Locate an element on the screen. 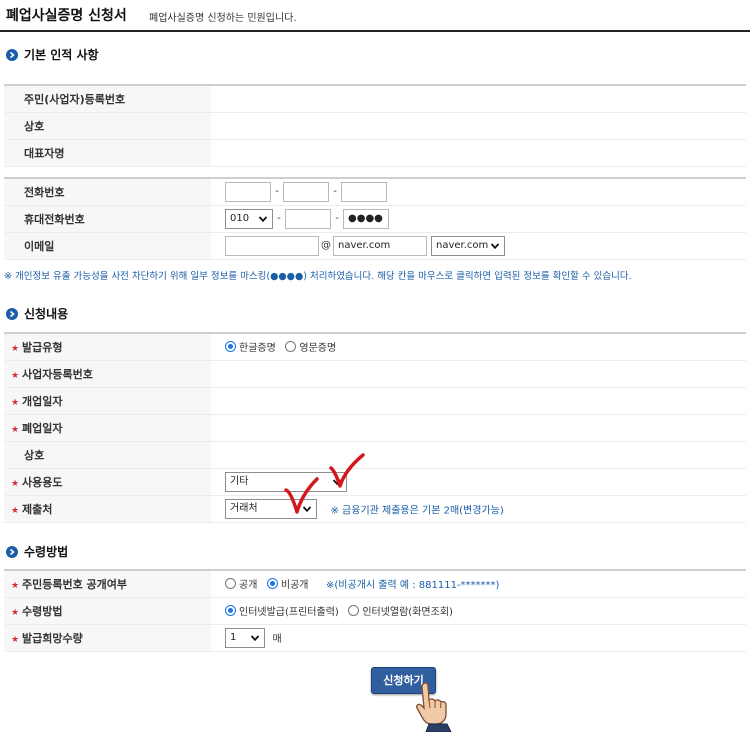  company-label: 상호 is located at coordinates (107, 126).